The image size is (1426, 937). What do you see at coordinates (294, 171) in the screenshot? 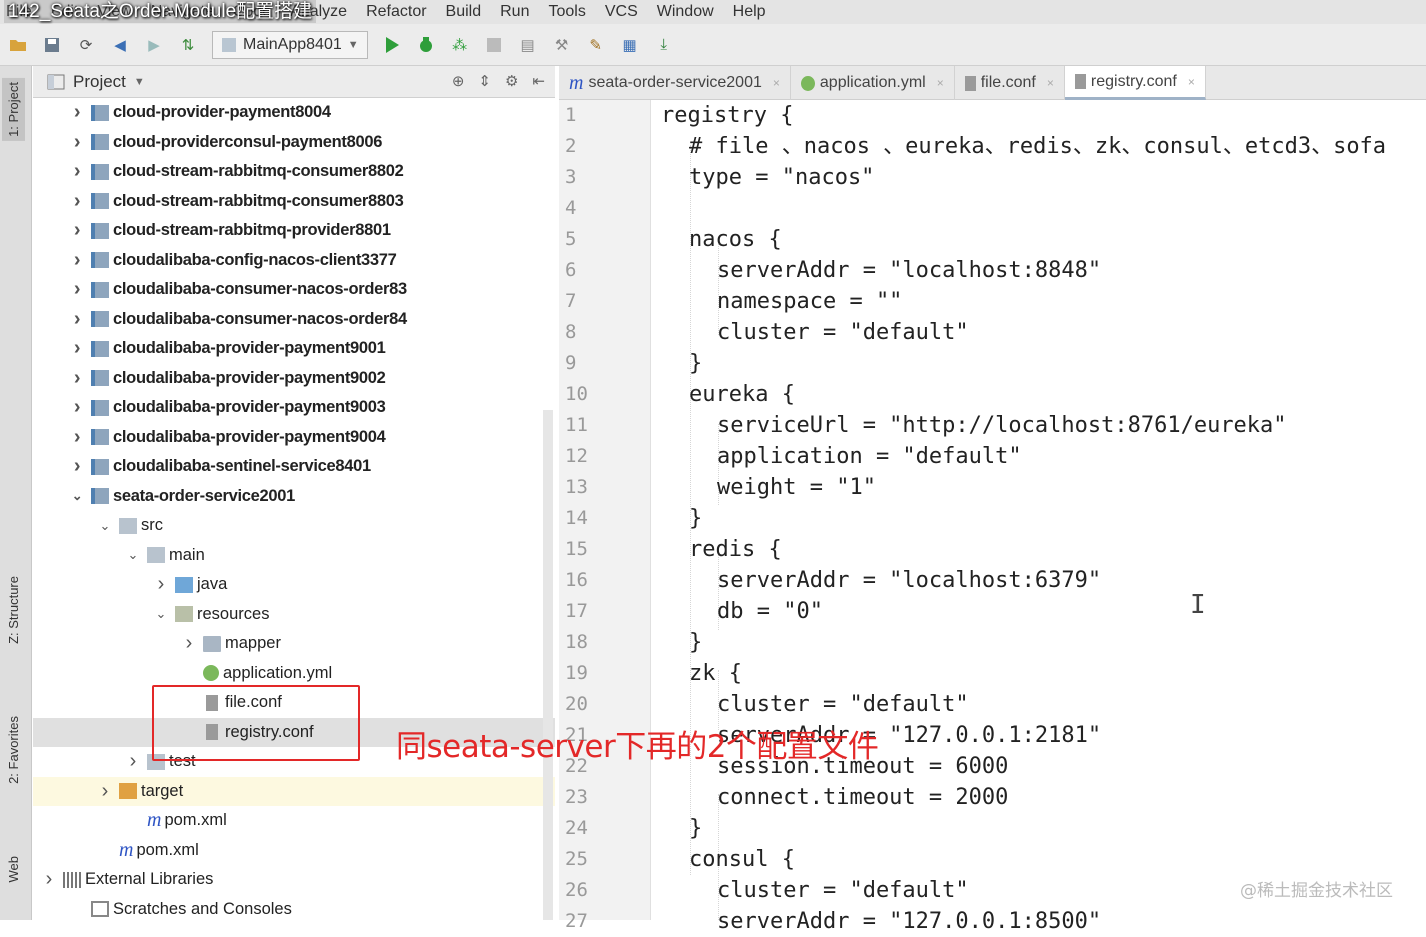
I see `tree-item: › cloud-stream-rabbitmq-consumer8802` at bounding box center [294, 171].